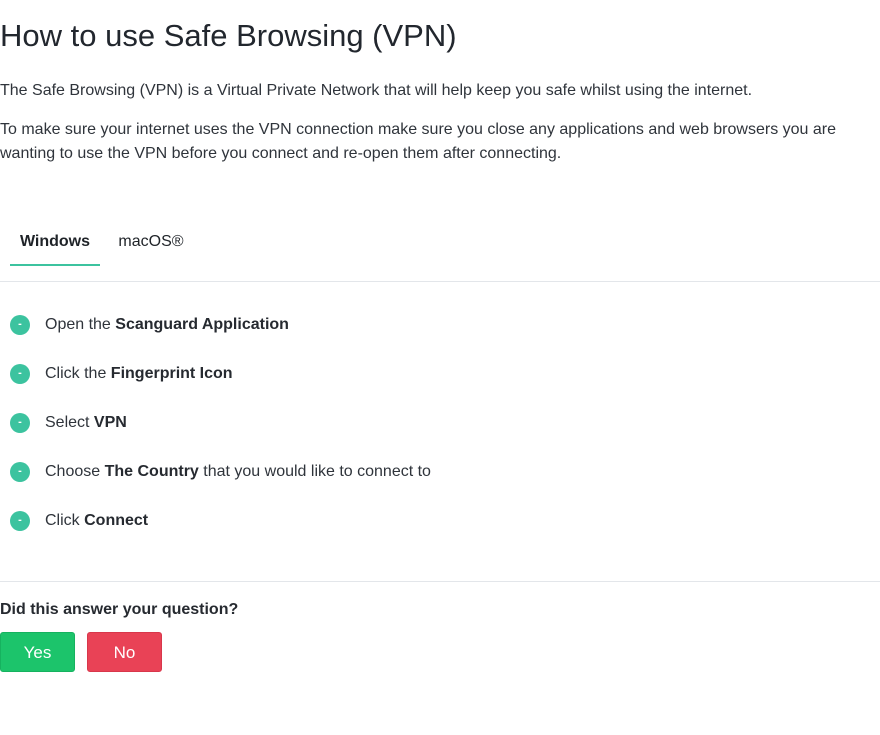  What do you see at coordinates (228, 35) in the screenshot?
I see `page-title: How to use Safe Browsing (VPN)` at bounding box center [228, 35].